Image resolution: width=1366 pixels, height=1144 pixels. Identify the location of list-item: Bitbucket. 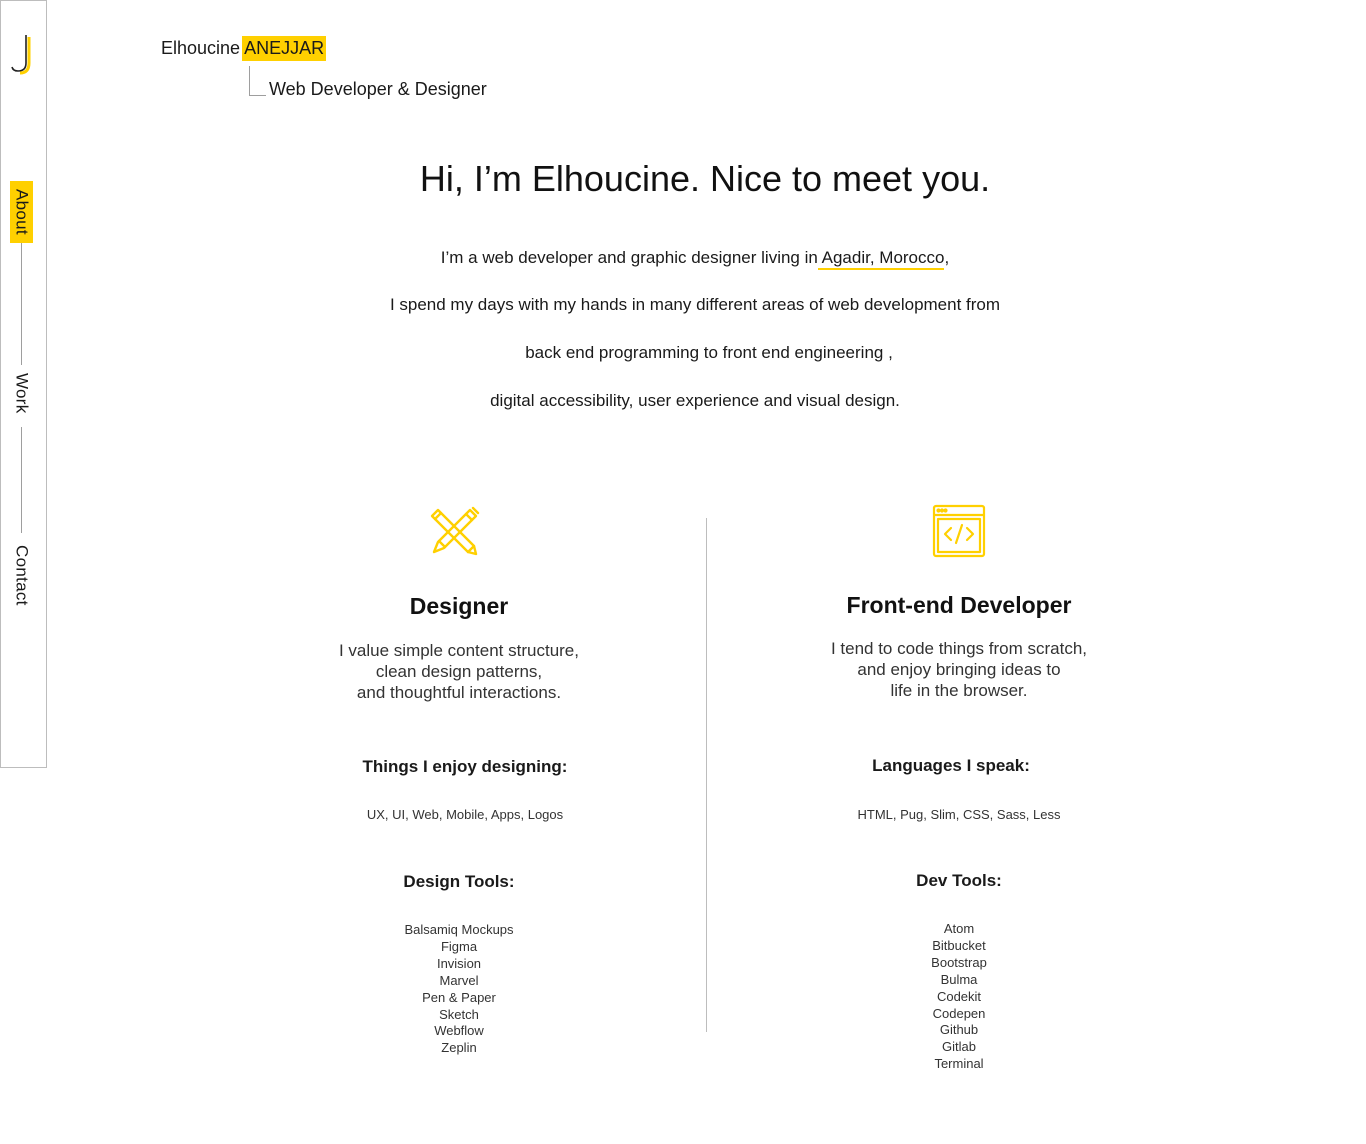
(959, 945).